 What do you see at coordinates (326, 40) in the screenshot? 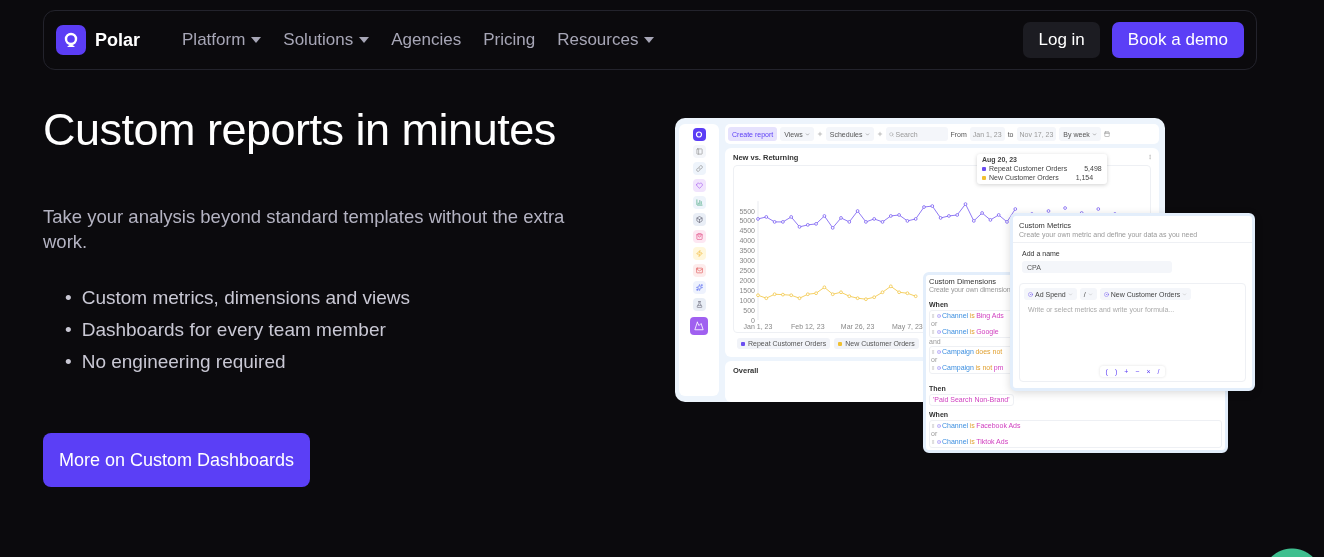
I see `nav-link: Solutions` at bounding box center [326, 40].